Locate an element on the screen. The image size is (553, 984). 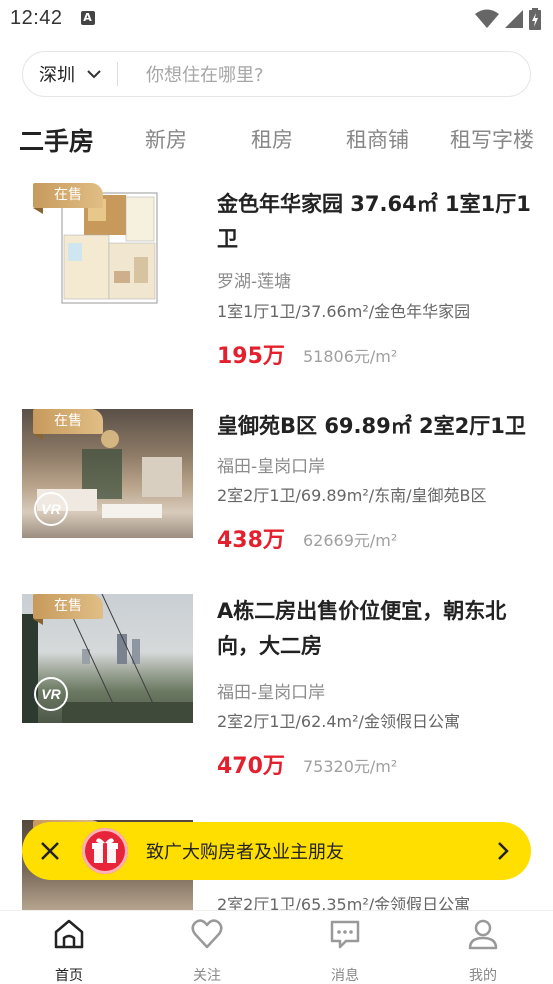
listing-specs: 2室2厅1卫/69.89m²/东南/皇御苑B区 is located at coordinates (352, 495).